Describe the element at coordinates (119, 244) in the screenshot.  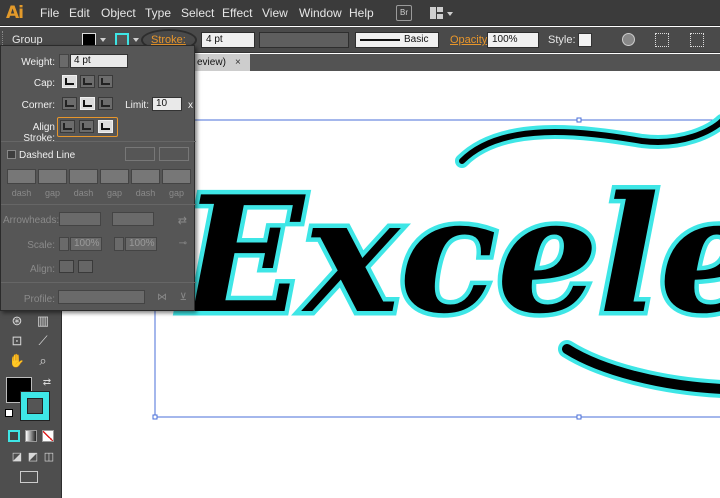
I see `scale-end-stepper` at that location.